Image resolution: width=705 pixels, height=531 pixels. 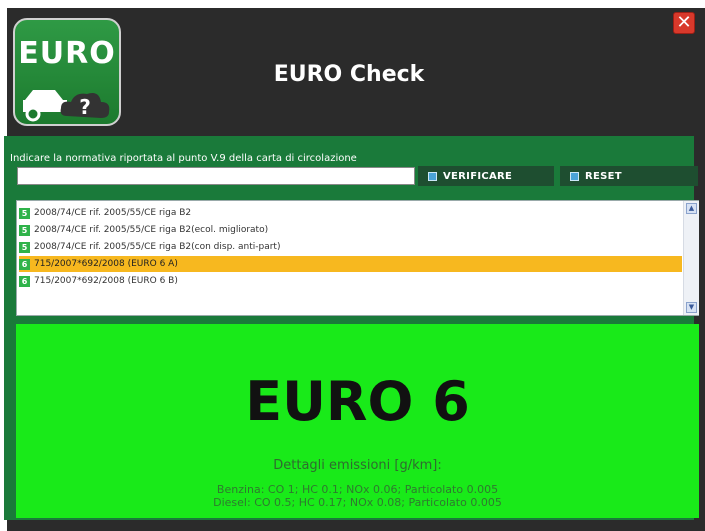 What do you see at coordinates (113, 213) in the screenshot?
I see `list-item-label: 2008/74/CE rif. 2005/55/CE riga B2` at bounding box center [113, 213].